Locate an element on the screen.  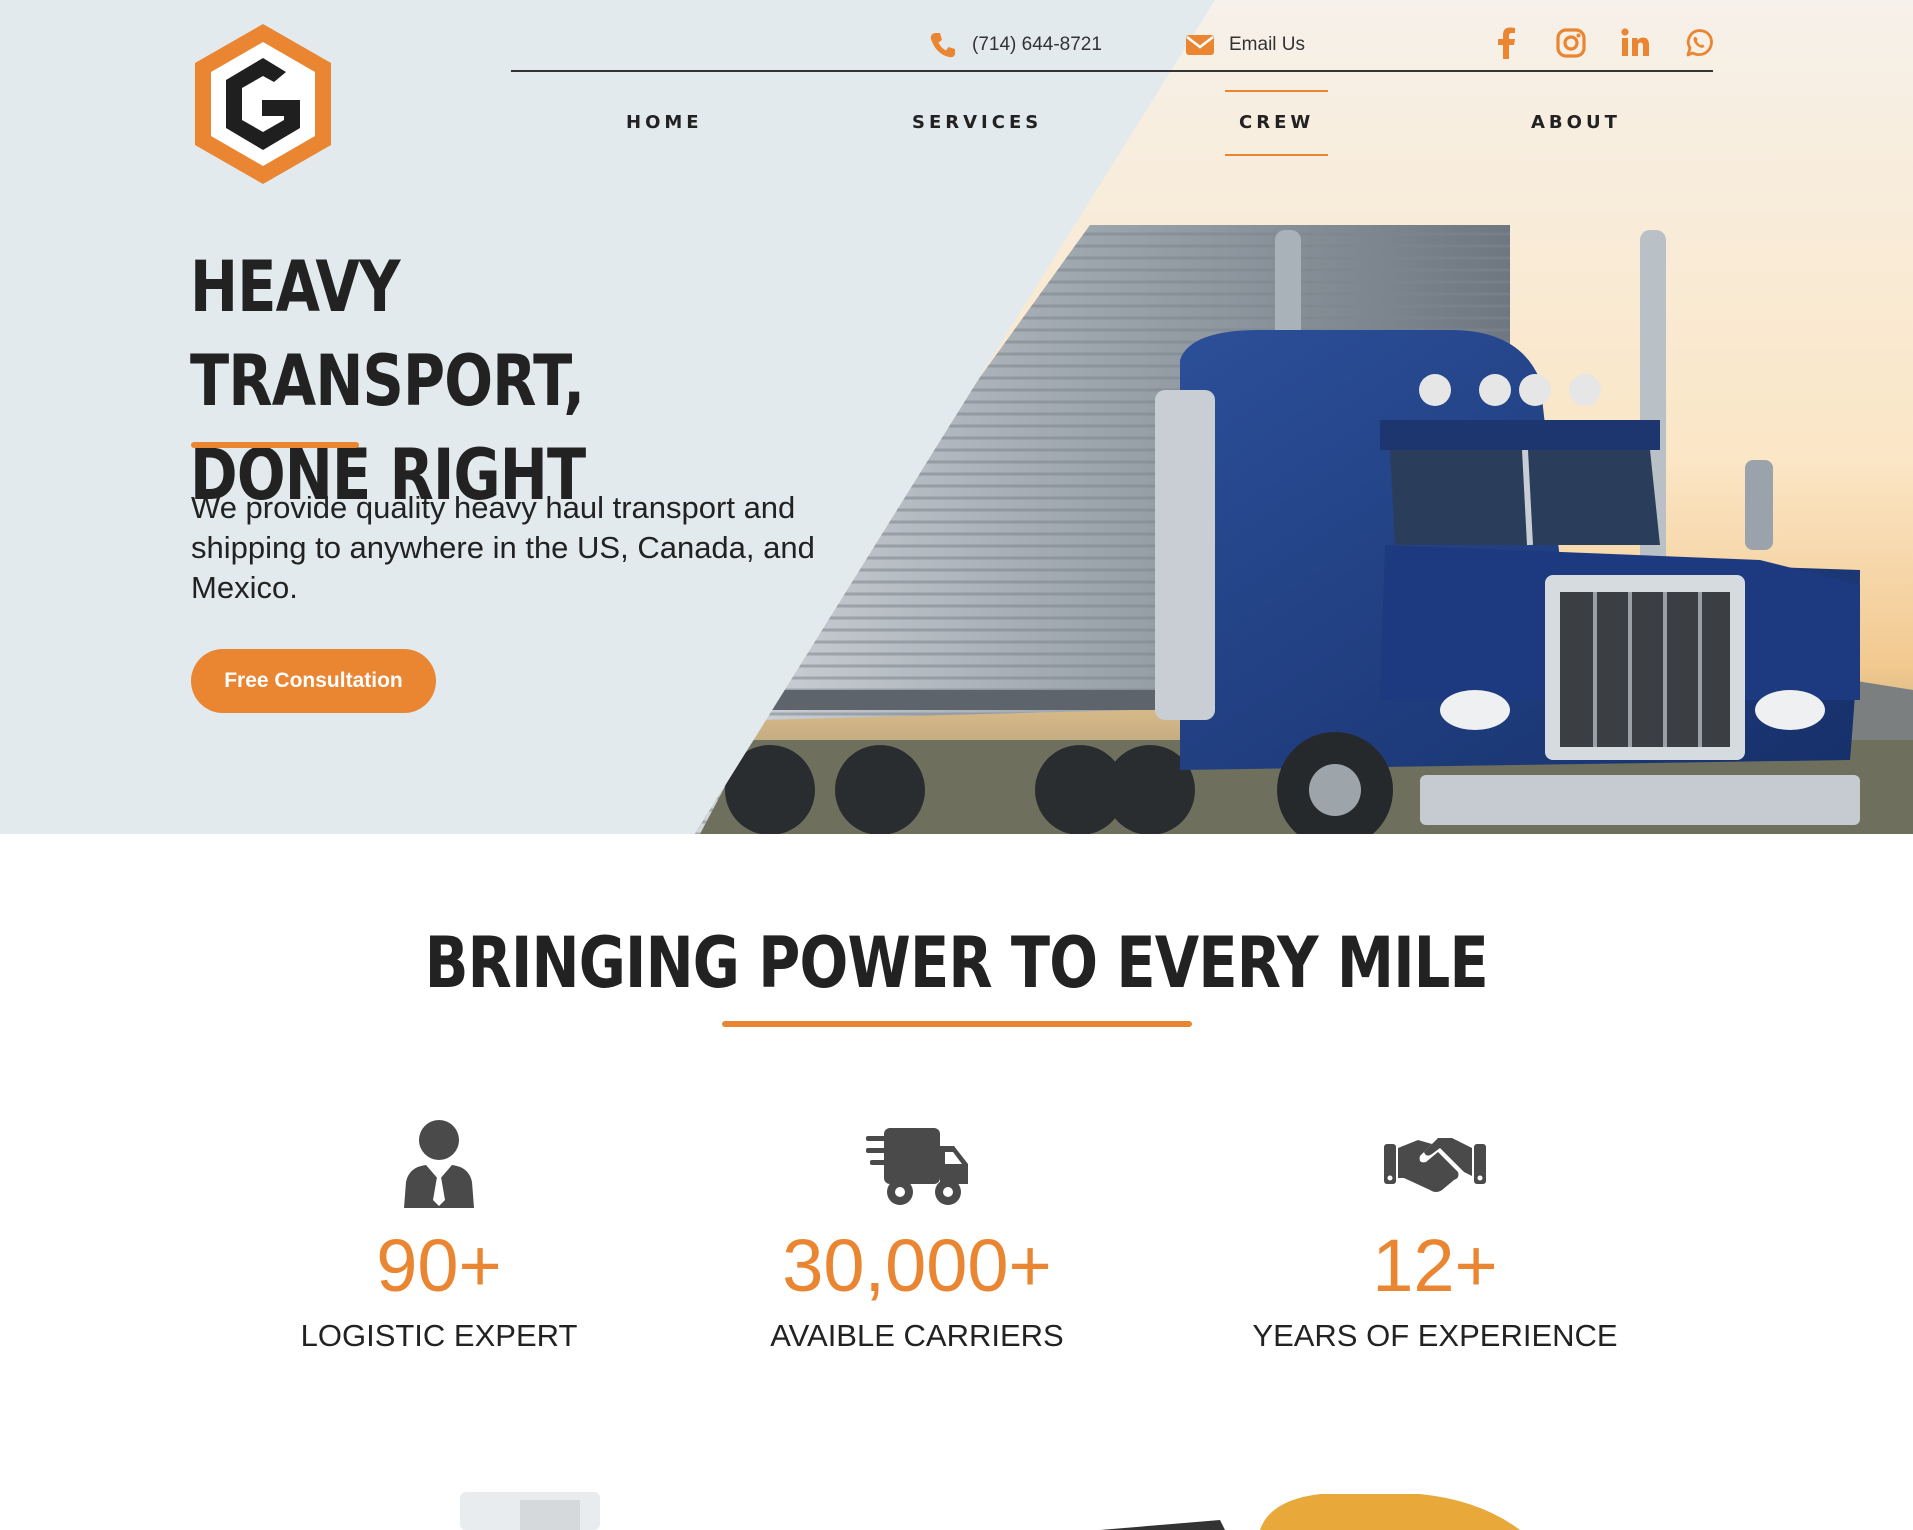
stat-value: 12+ is located at coordinates (1435, 1265).